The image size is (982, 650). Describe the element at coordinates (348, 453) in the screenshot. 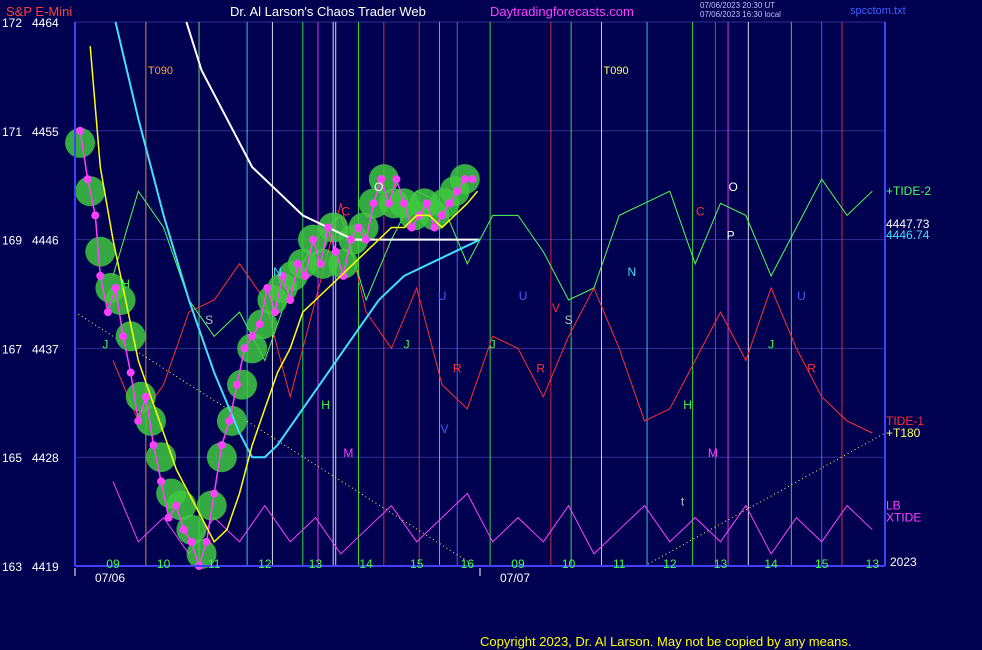

I see `planet-marker: M` at that location.